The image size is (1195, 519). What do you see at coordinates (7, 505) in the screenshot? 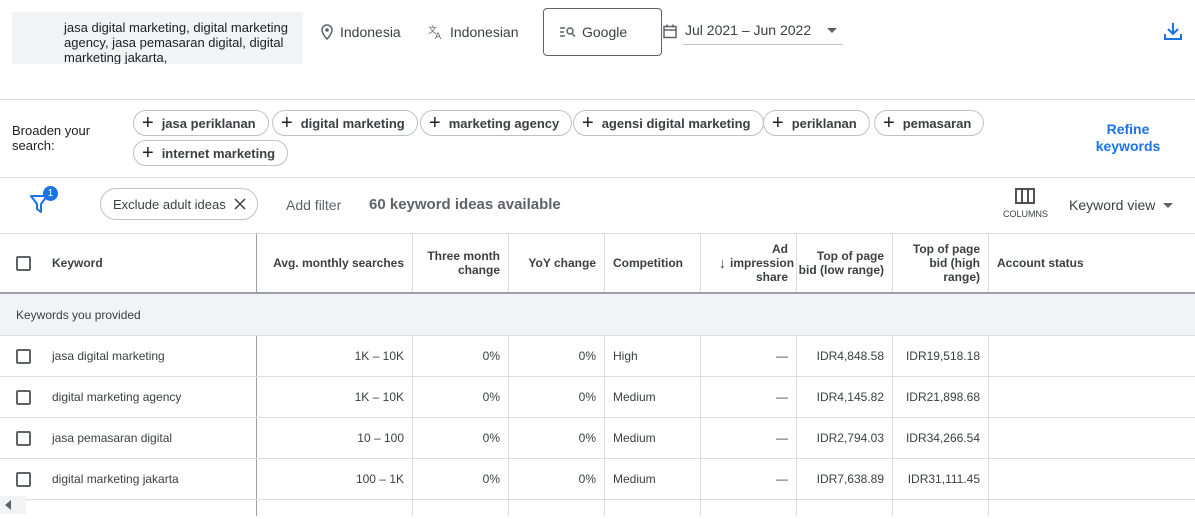
I see `scroll-left-arrow-icon` at bounding box center [7, 505].